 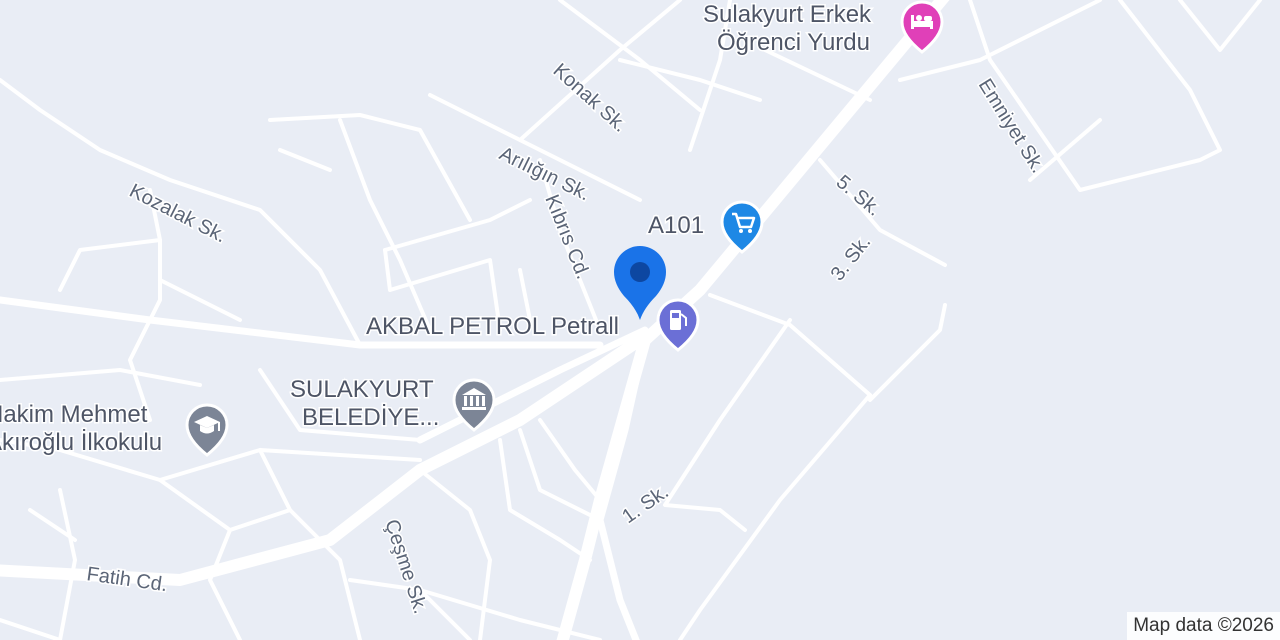 I want to click on poi-school-name-line1: Hakim Mehmet, so click(x=74, y=414).